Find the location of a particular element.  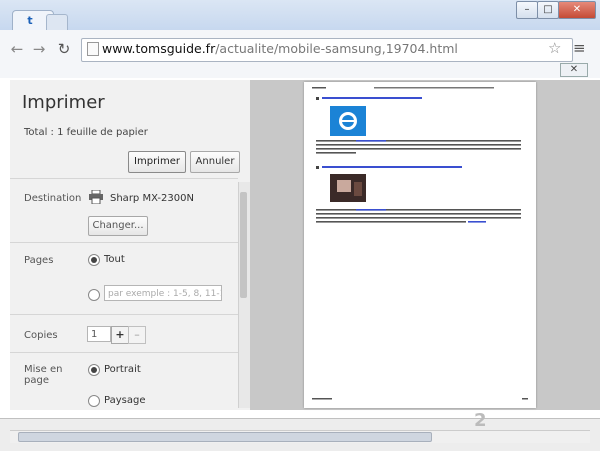

url-path: /actualite/mobile-samsung,19704.html is located at coordinates (336, 48).